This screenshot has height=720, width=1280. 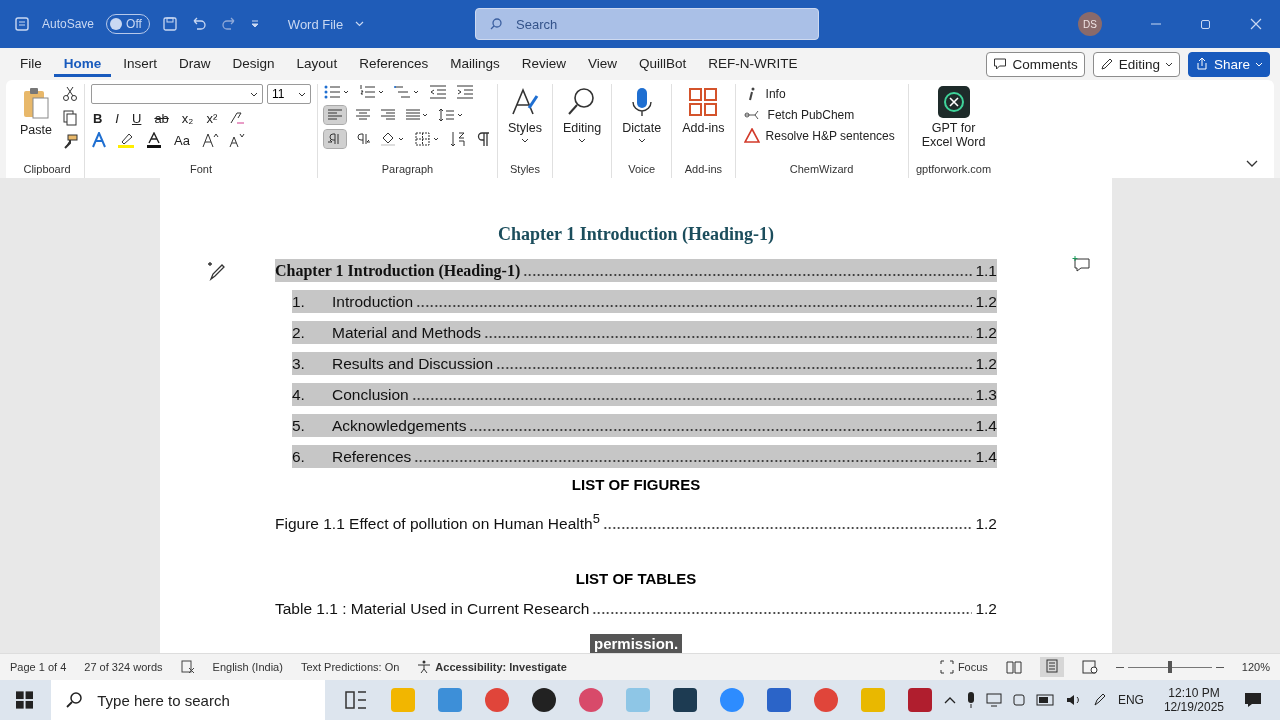 I want to click on customize-icon, so click(x=254, y=24).